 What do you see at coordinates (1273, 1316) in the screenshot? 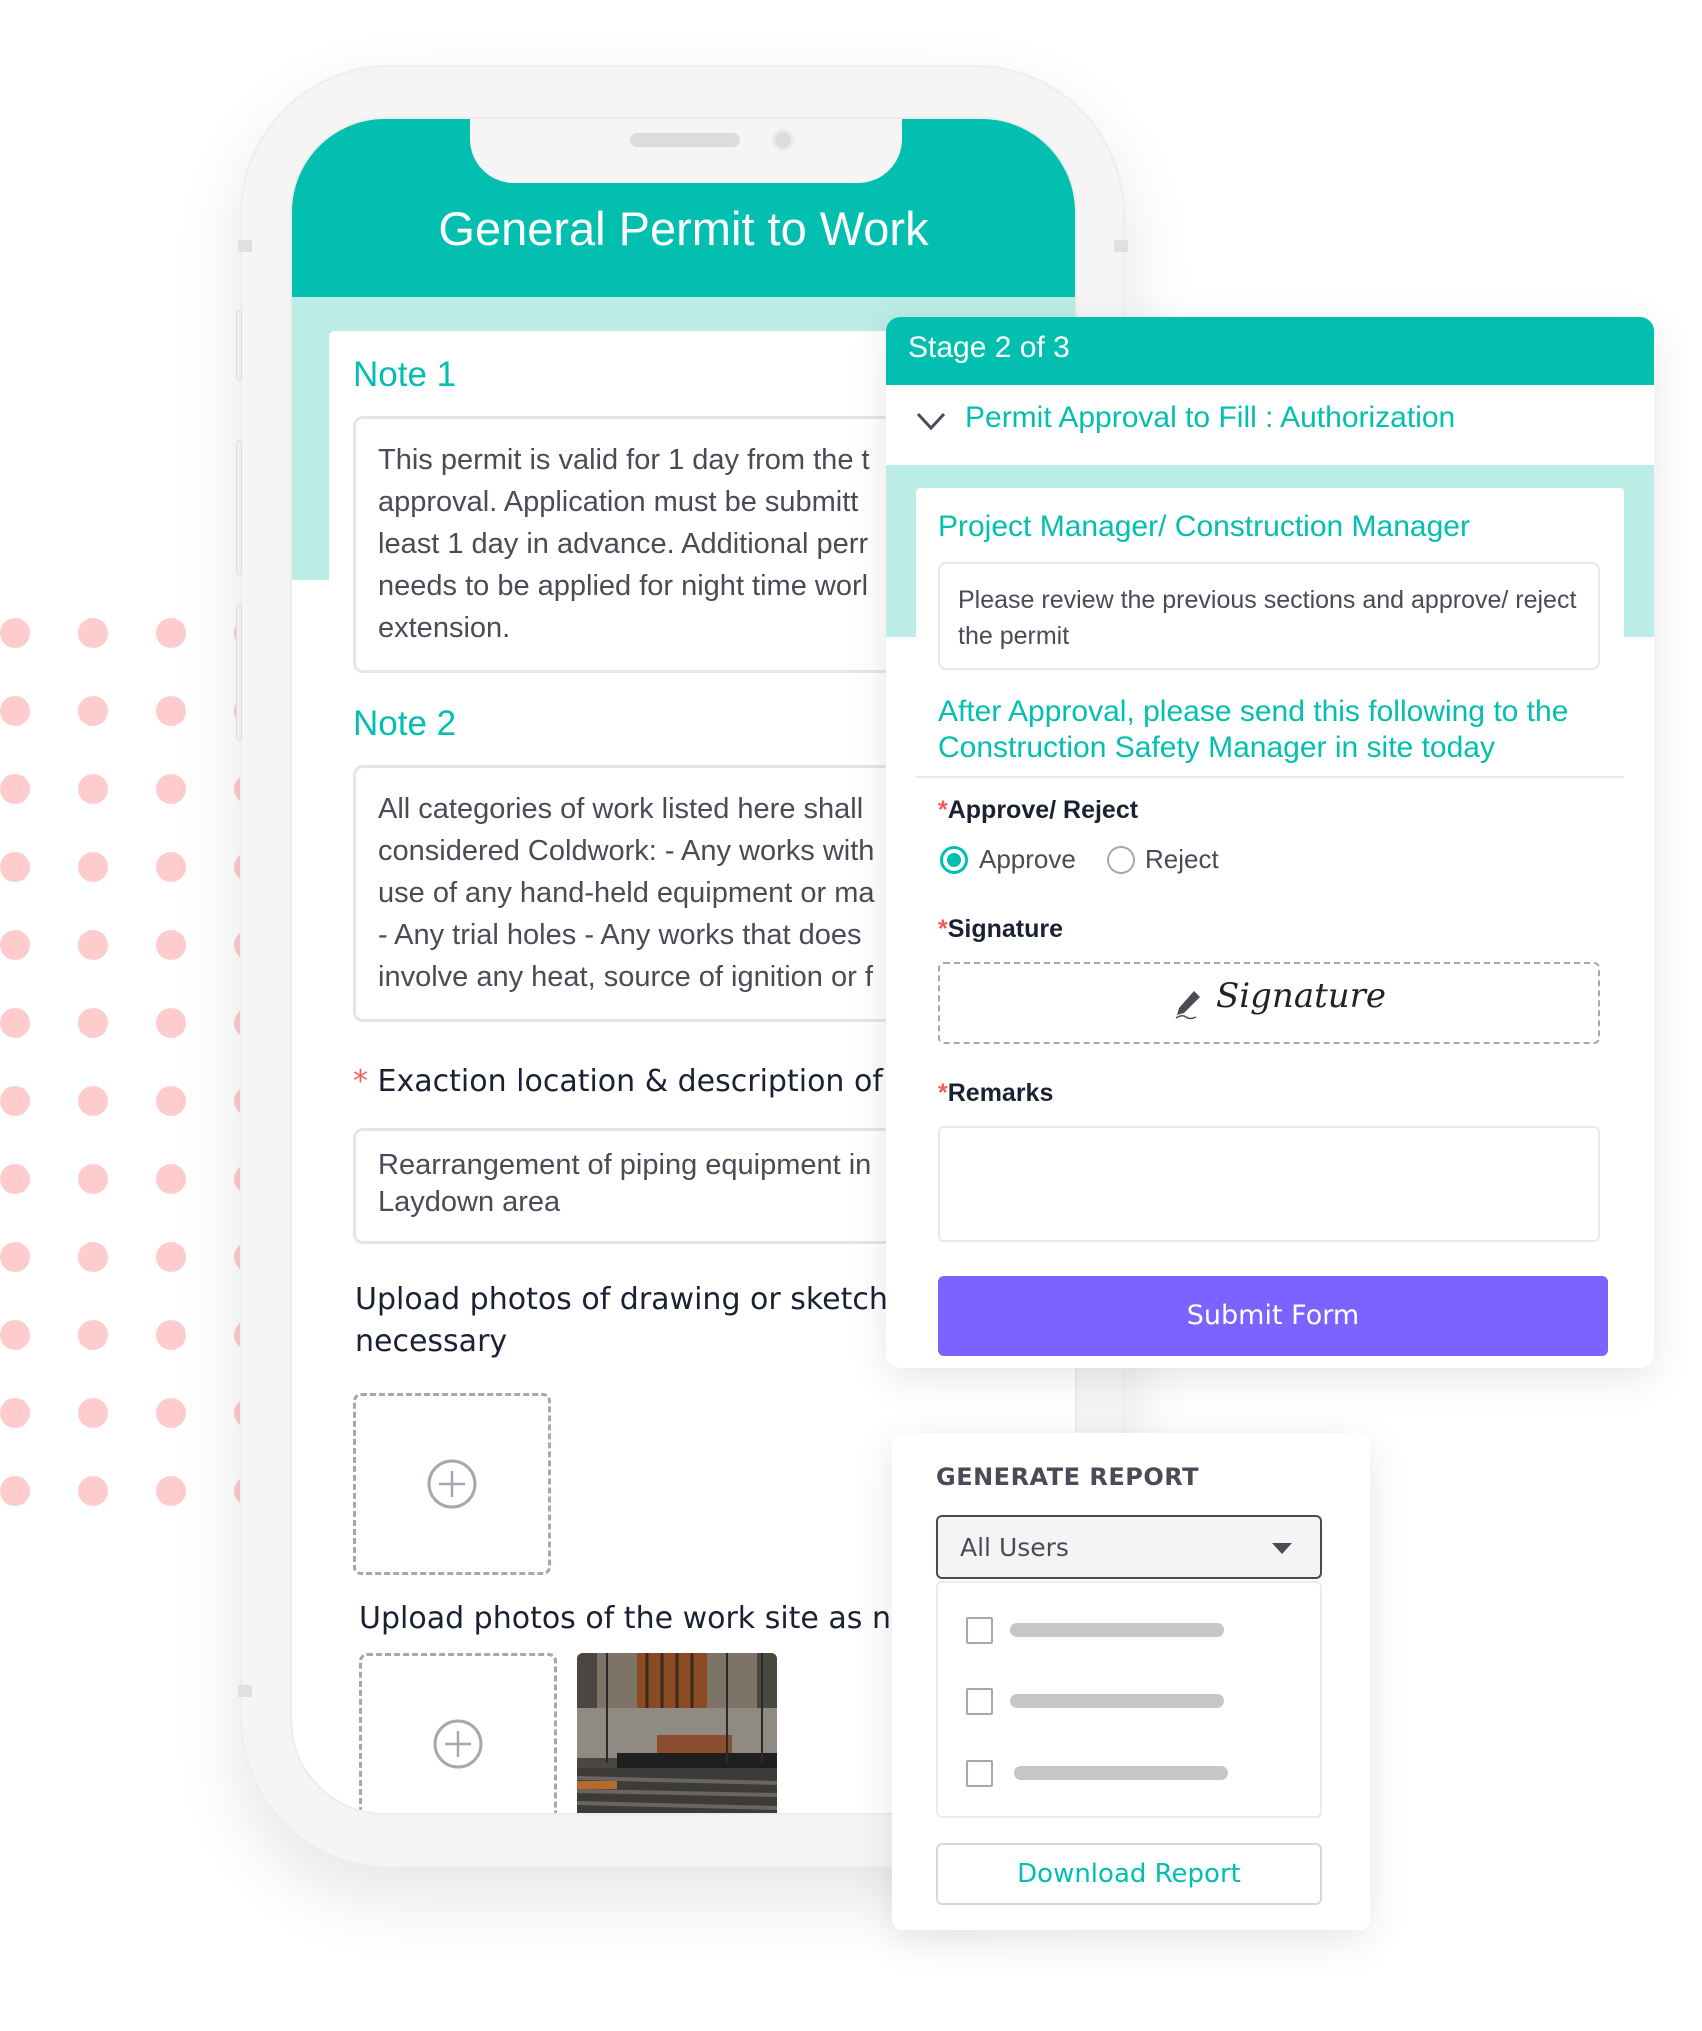
I see `submit-form-button: Submit Form` at bounding box center [1273, 1316].